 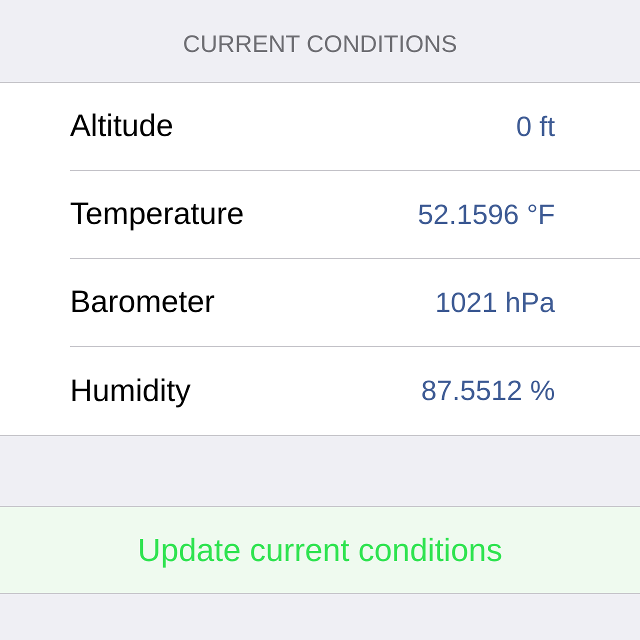 I want to click on row-value: 1021 hPa, so click(x=495, y=303).